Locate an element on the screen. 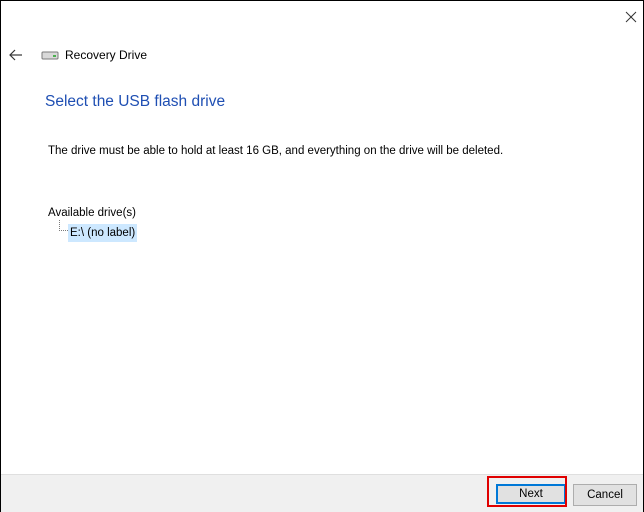 Image resolution: width=644 pixels, height=512 pixels. next-button: Next is located at coordinates (531, 494).